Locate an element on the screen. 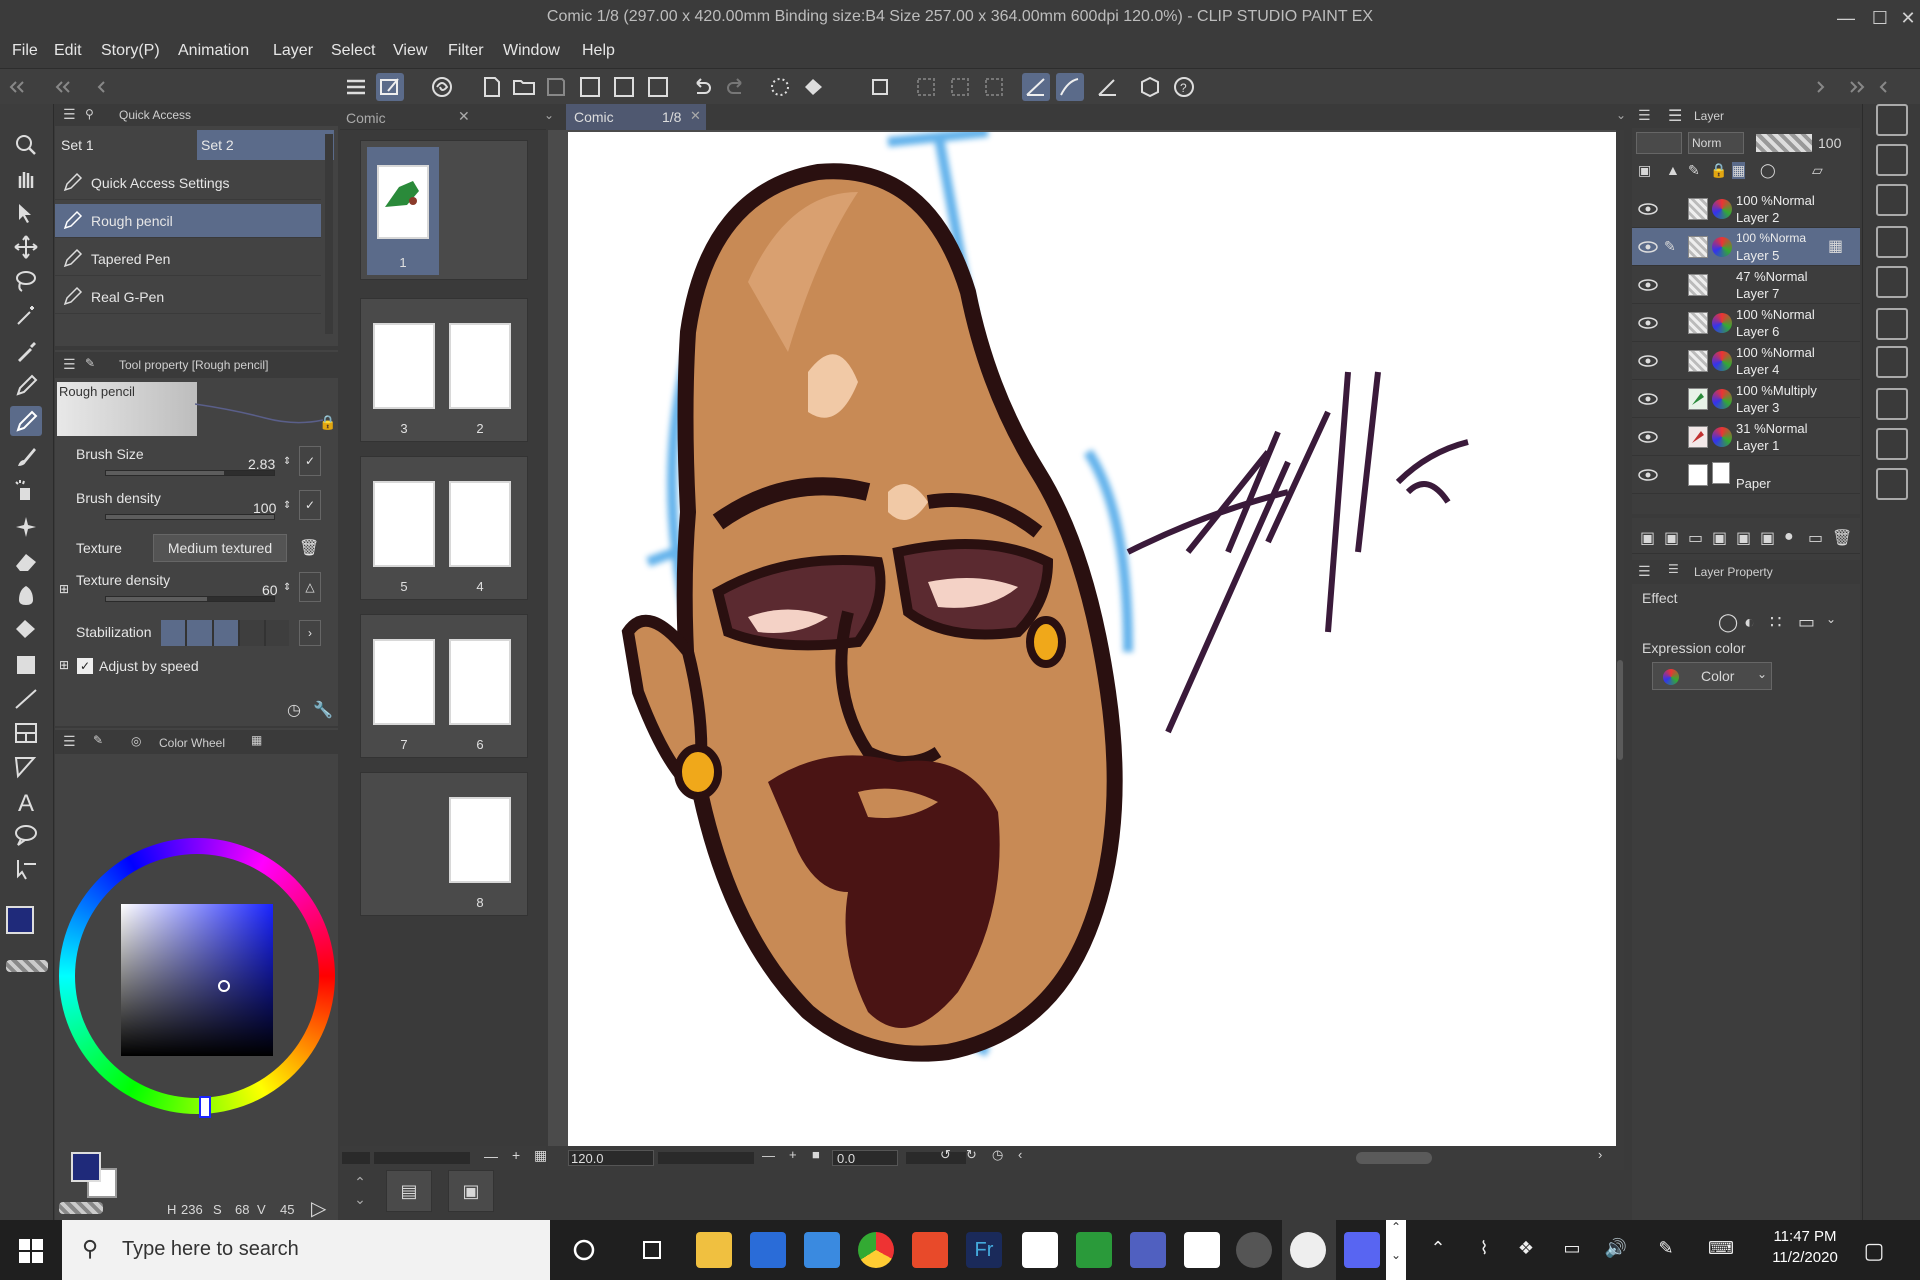 This screenshot has width=1920, height=1280. chevron-left-icon: ‹ is located at coordinates (1020, 1154).